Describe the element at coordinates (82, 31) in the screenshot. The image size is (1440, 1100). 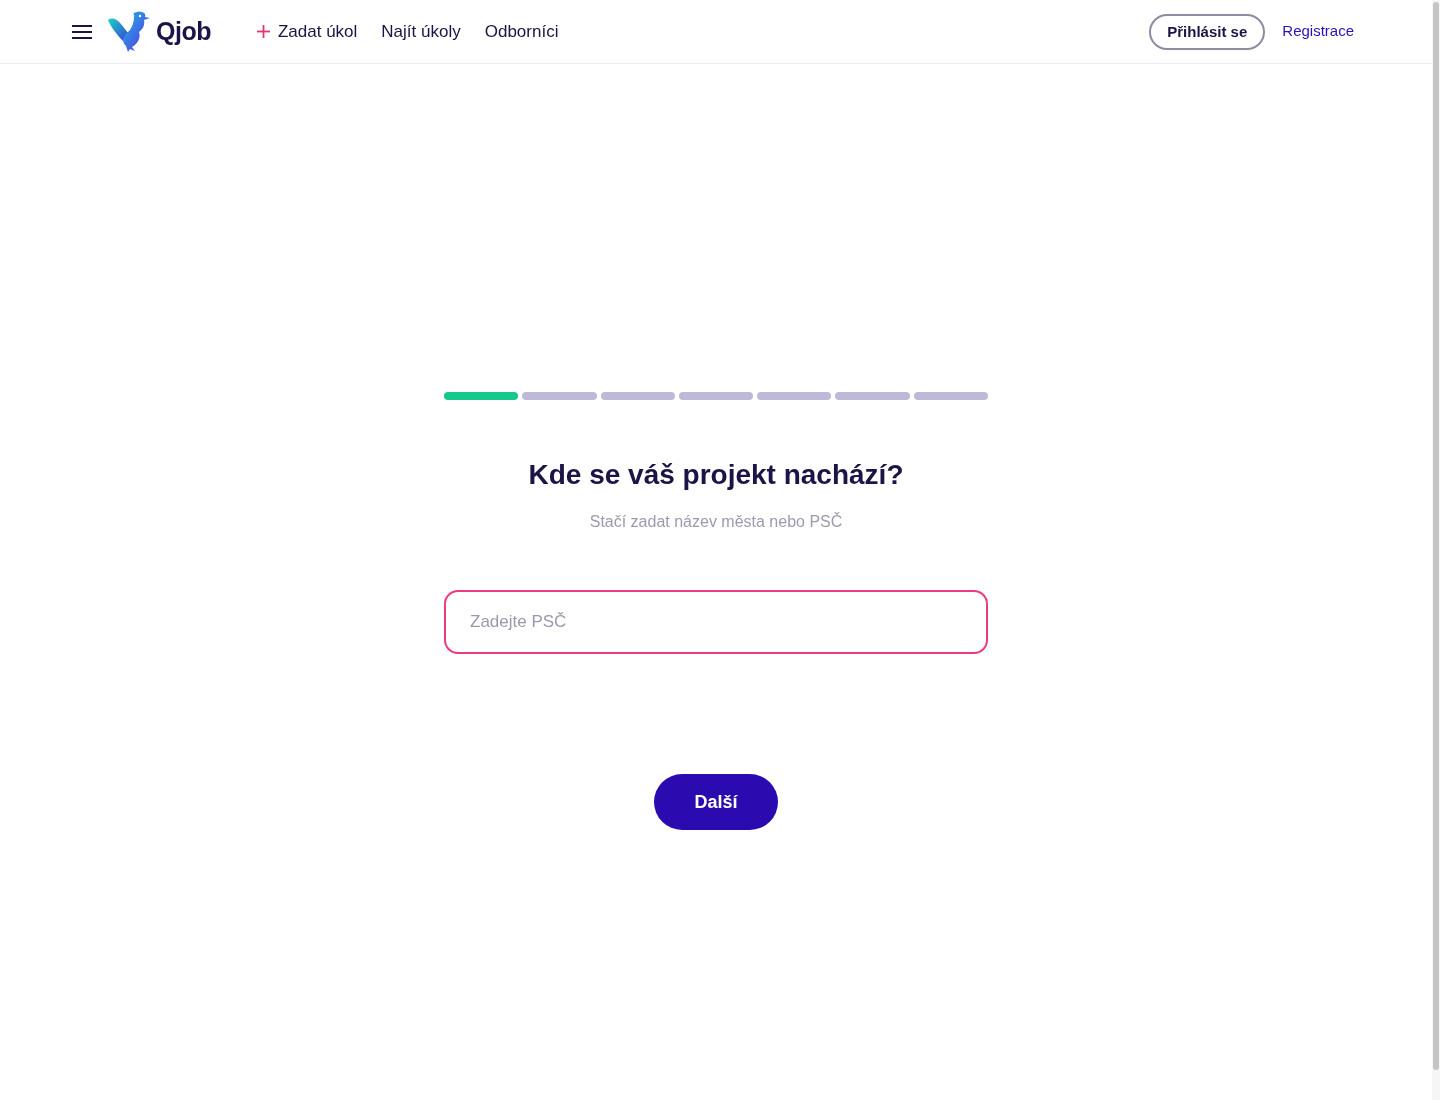
I see `menu-icon` at that location.